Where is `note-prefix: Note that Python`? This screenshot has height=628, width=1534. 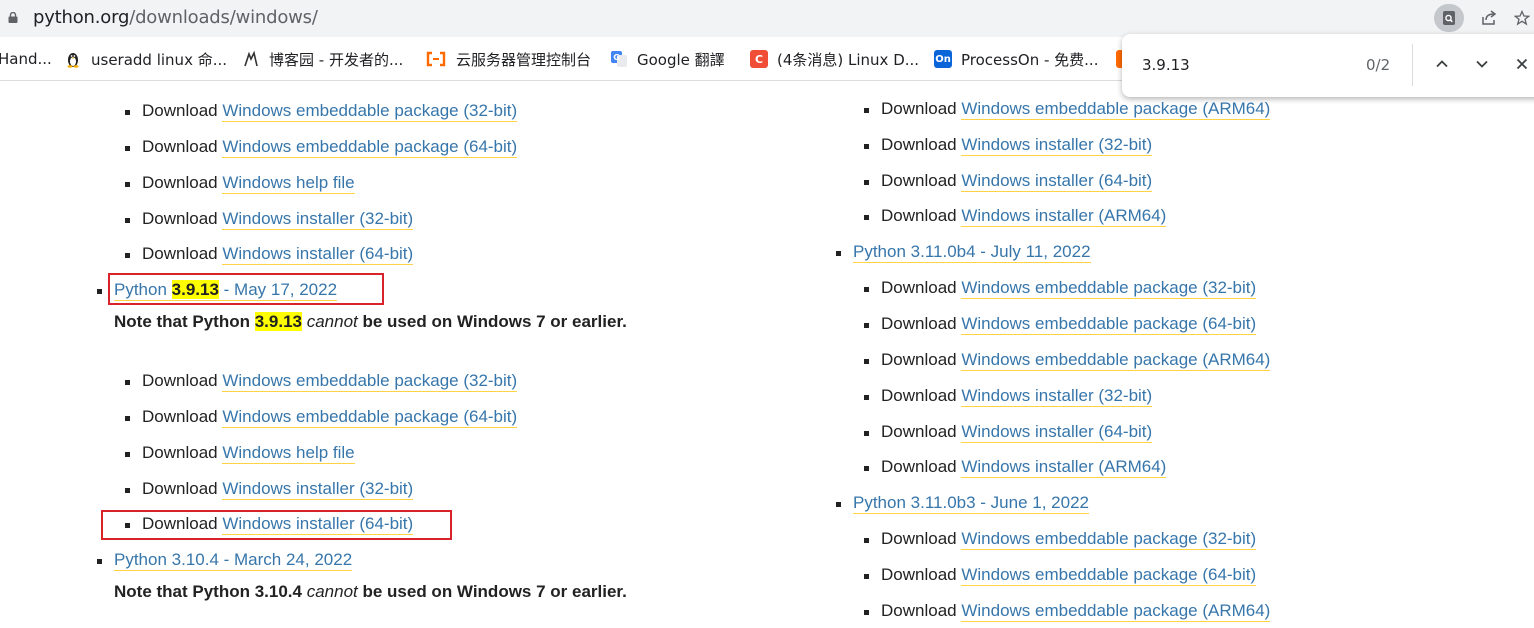
note-prefix: Note that Python is located at coordinates (184, 321).